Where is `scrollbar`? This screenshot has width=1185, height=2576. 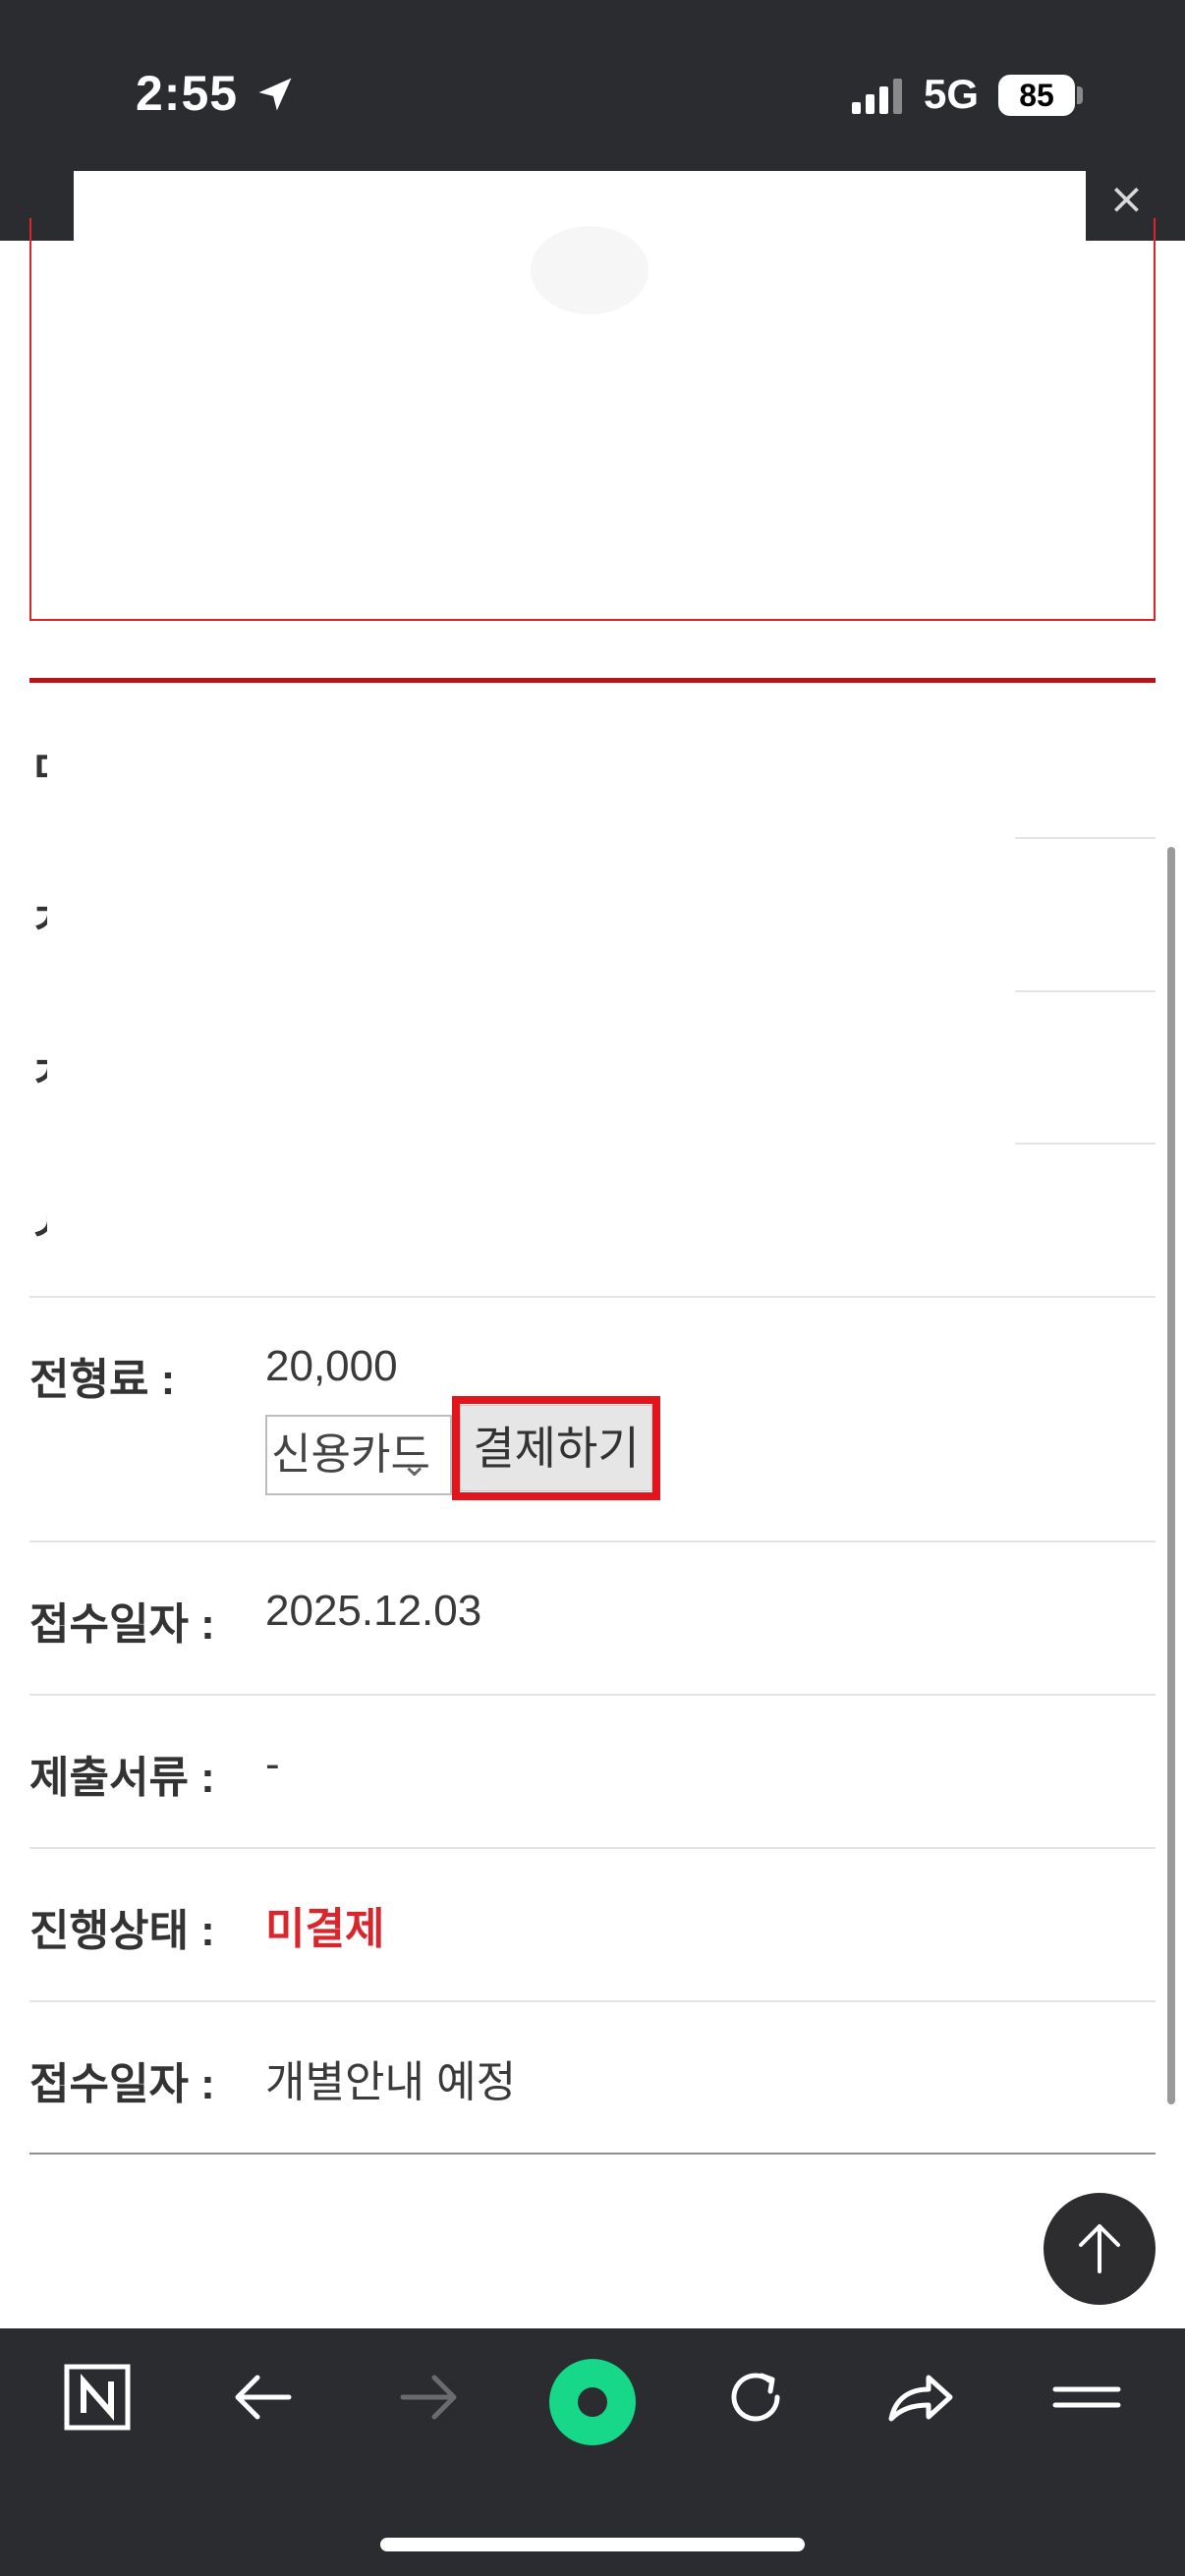
scrollbar is located at coordinates (1171, 1475).